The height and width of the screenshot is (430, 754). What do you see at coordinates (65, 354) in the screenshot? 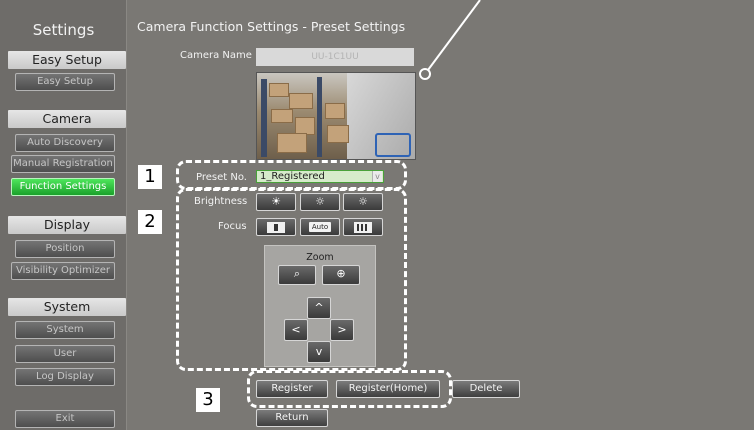
I see `sidebar-item-user: User` at bounding box center [65, 354].